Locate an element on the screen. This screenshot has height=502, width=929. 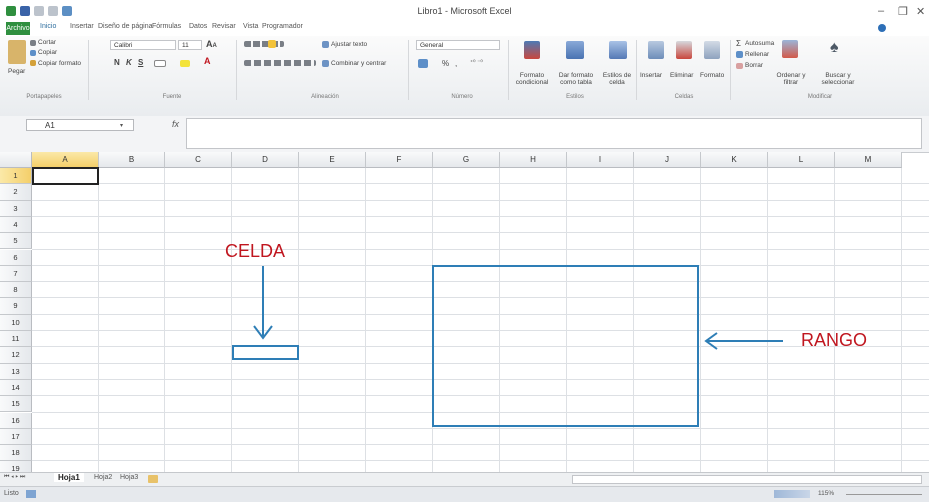
macro-record-icon is located at coordinates (31, 494).